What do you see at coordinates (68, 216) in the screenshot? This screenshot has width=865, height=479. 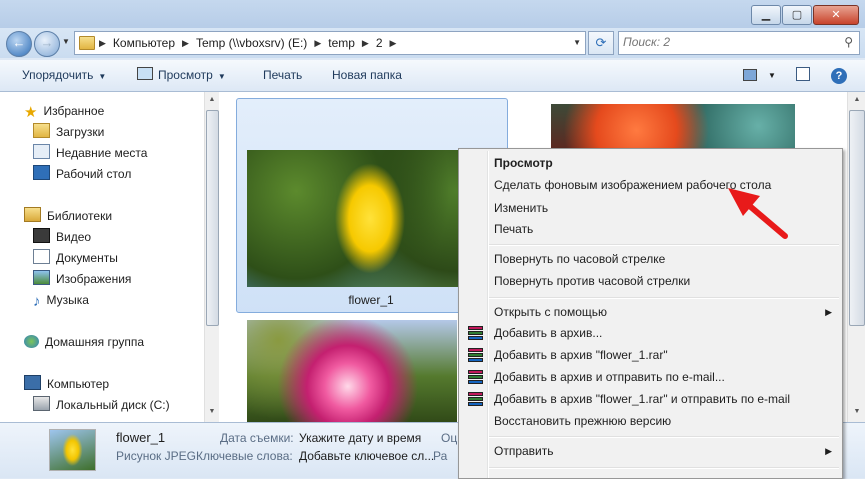 I see `nav-libraries: Библиотеки` at bounding box center [68, 216].